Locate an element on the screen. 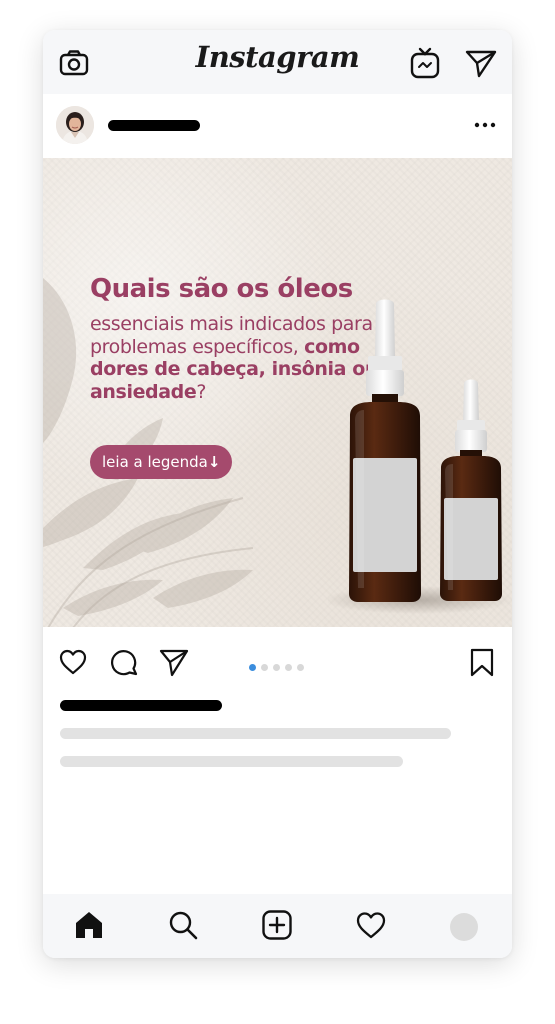 The image size is (555, 1024). home-icon is located at coordinates (89, 925).